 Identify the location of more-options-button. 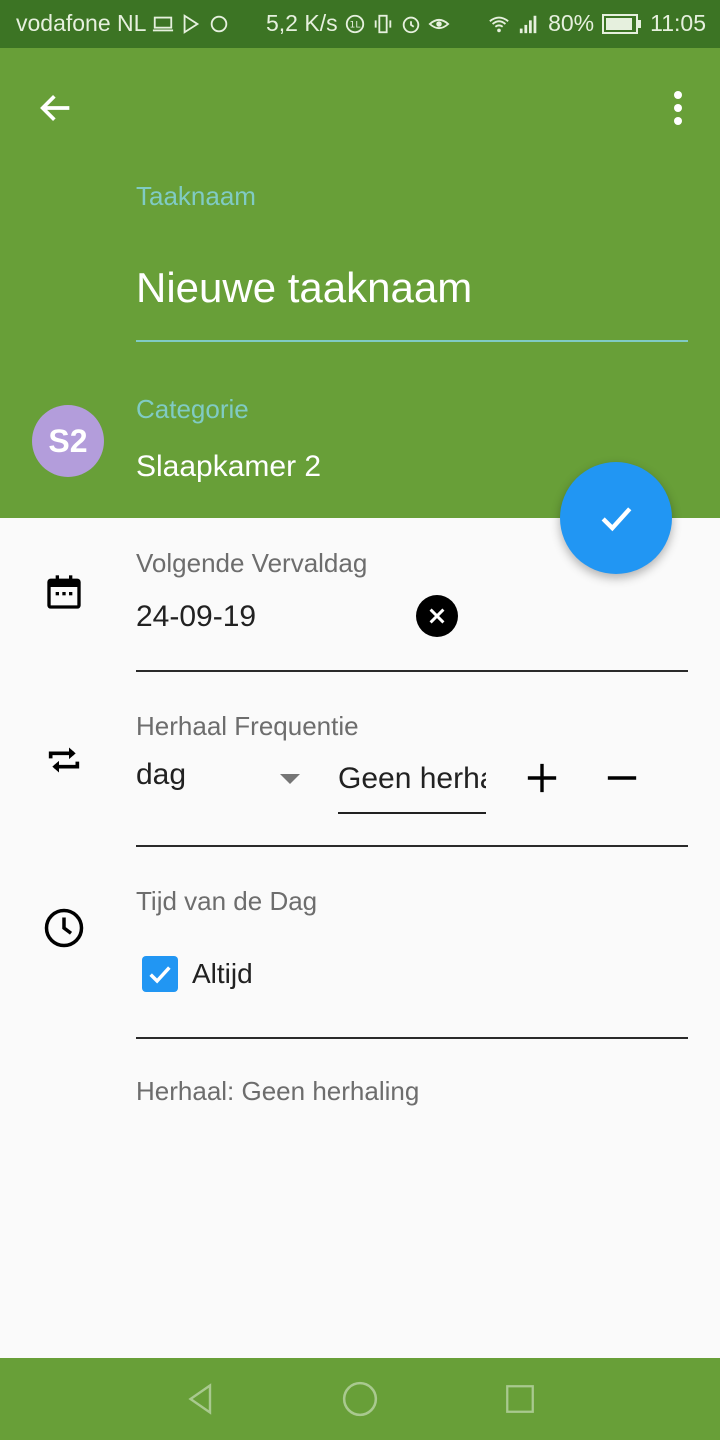
(678, 108).